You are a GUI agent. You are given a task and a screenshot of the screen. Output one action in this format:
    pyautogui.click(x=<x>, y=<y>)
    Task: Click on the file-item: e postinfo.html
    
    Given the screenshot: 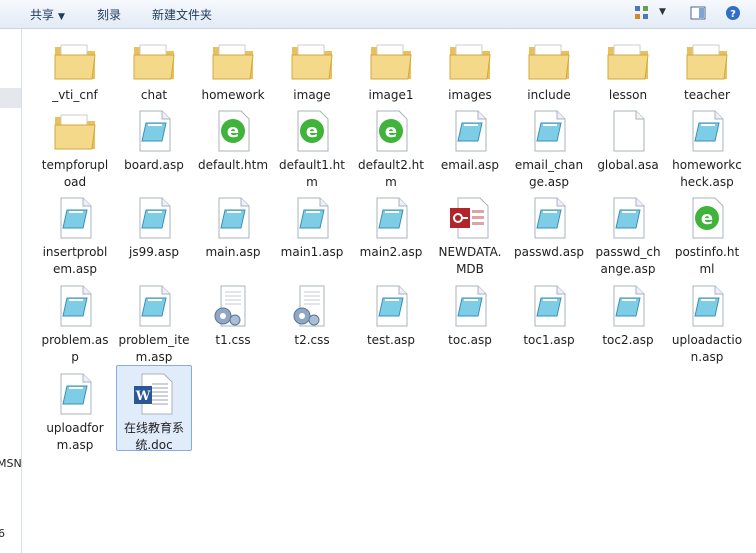 What is the action you would take?
    pyautogui.click(x=707, y=234)
    